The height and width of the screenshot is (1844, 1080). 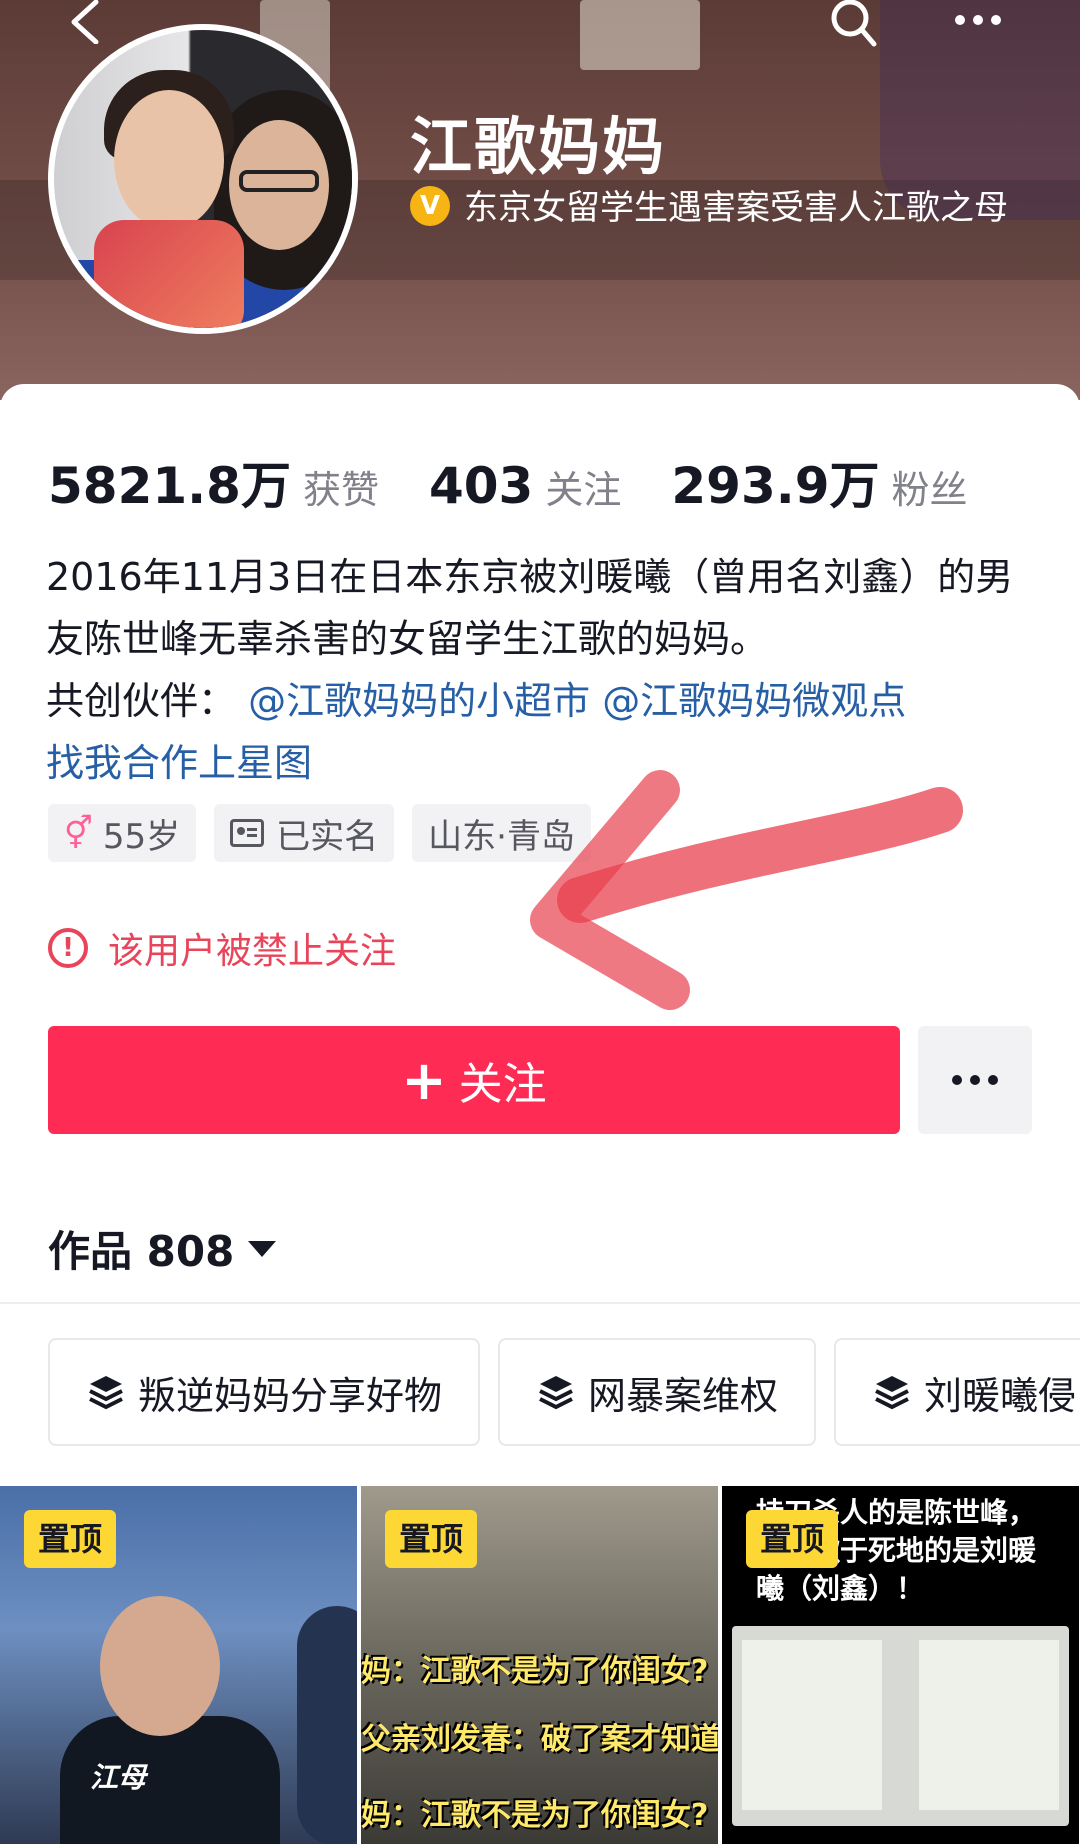 I want to click on collection-chip: 刘暖曦侵, so click(x=957, y=1392).